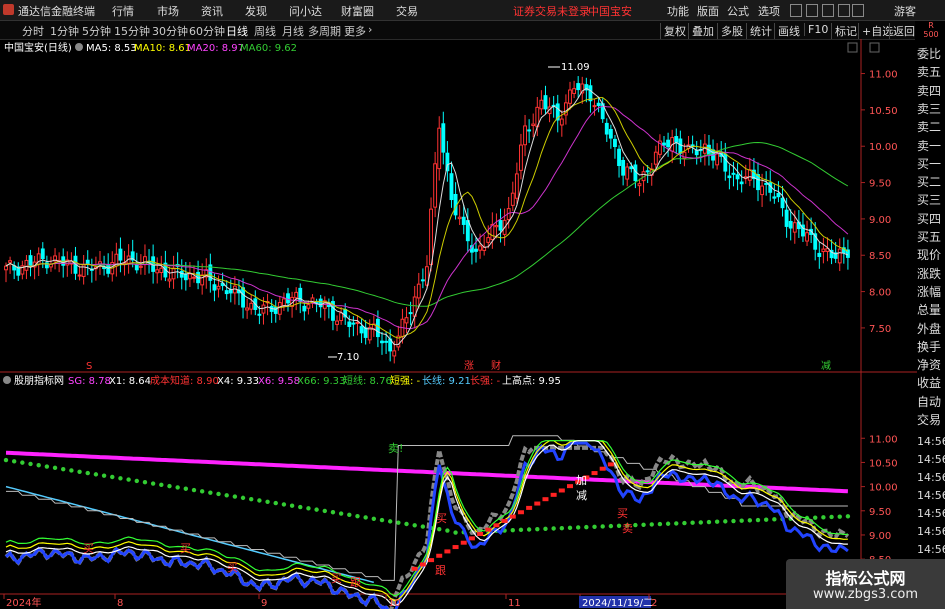 This screenshot has height=609, width=945. What do you see at coordinates (844, 31) in the screenshot?
I see `mark-button: 标记` at bounding box center [844, 31].